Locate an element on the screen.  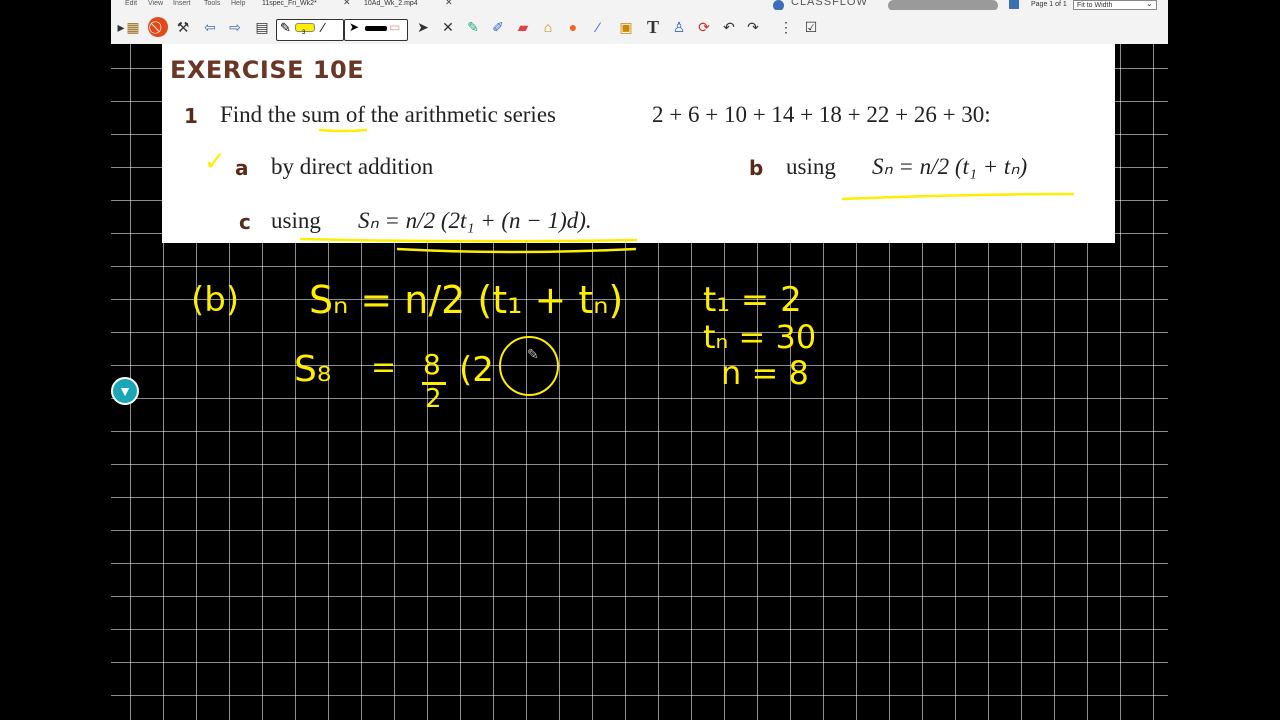
menu-view: View is located at coordinates (155, 4).